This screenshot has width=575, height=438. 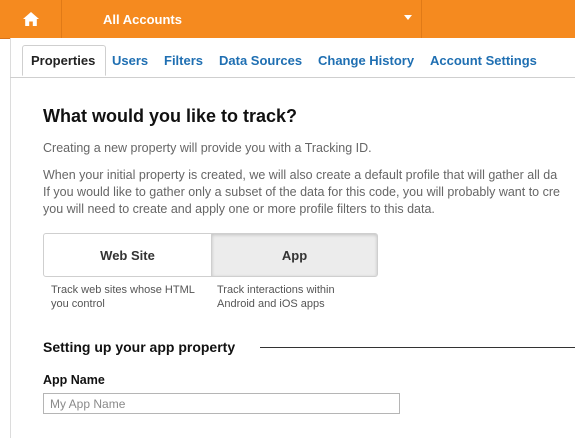 What do you see at coordinates (74, 380) in the screenshot?
I see `app-name-label: App Name` at bounding box center [74, 380].